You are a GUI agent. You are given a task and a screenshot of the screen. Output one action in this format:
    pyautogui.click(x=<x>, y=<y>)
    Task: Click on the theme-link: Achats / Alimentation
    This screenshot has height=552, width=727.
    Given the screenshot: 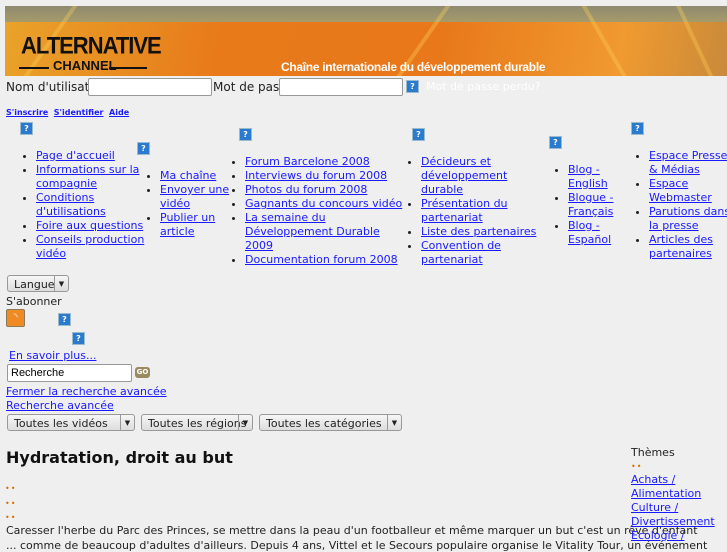 What is the action you would take?
    pyautogui.click(x=666, y=486)
    